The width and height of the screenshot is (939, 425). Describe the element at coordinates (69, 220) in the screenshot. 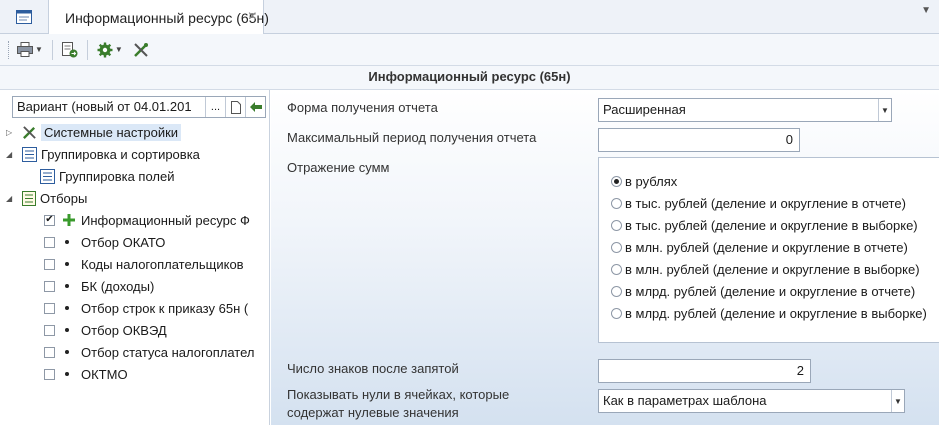

I see `add-icon` at that location.